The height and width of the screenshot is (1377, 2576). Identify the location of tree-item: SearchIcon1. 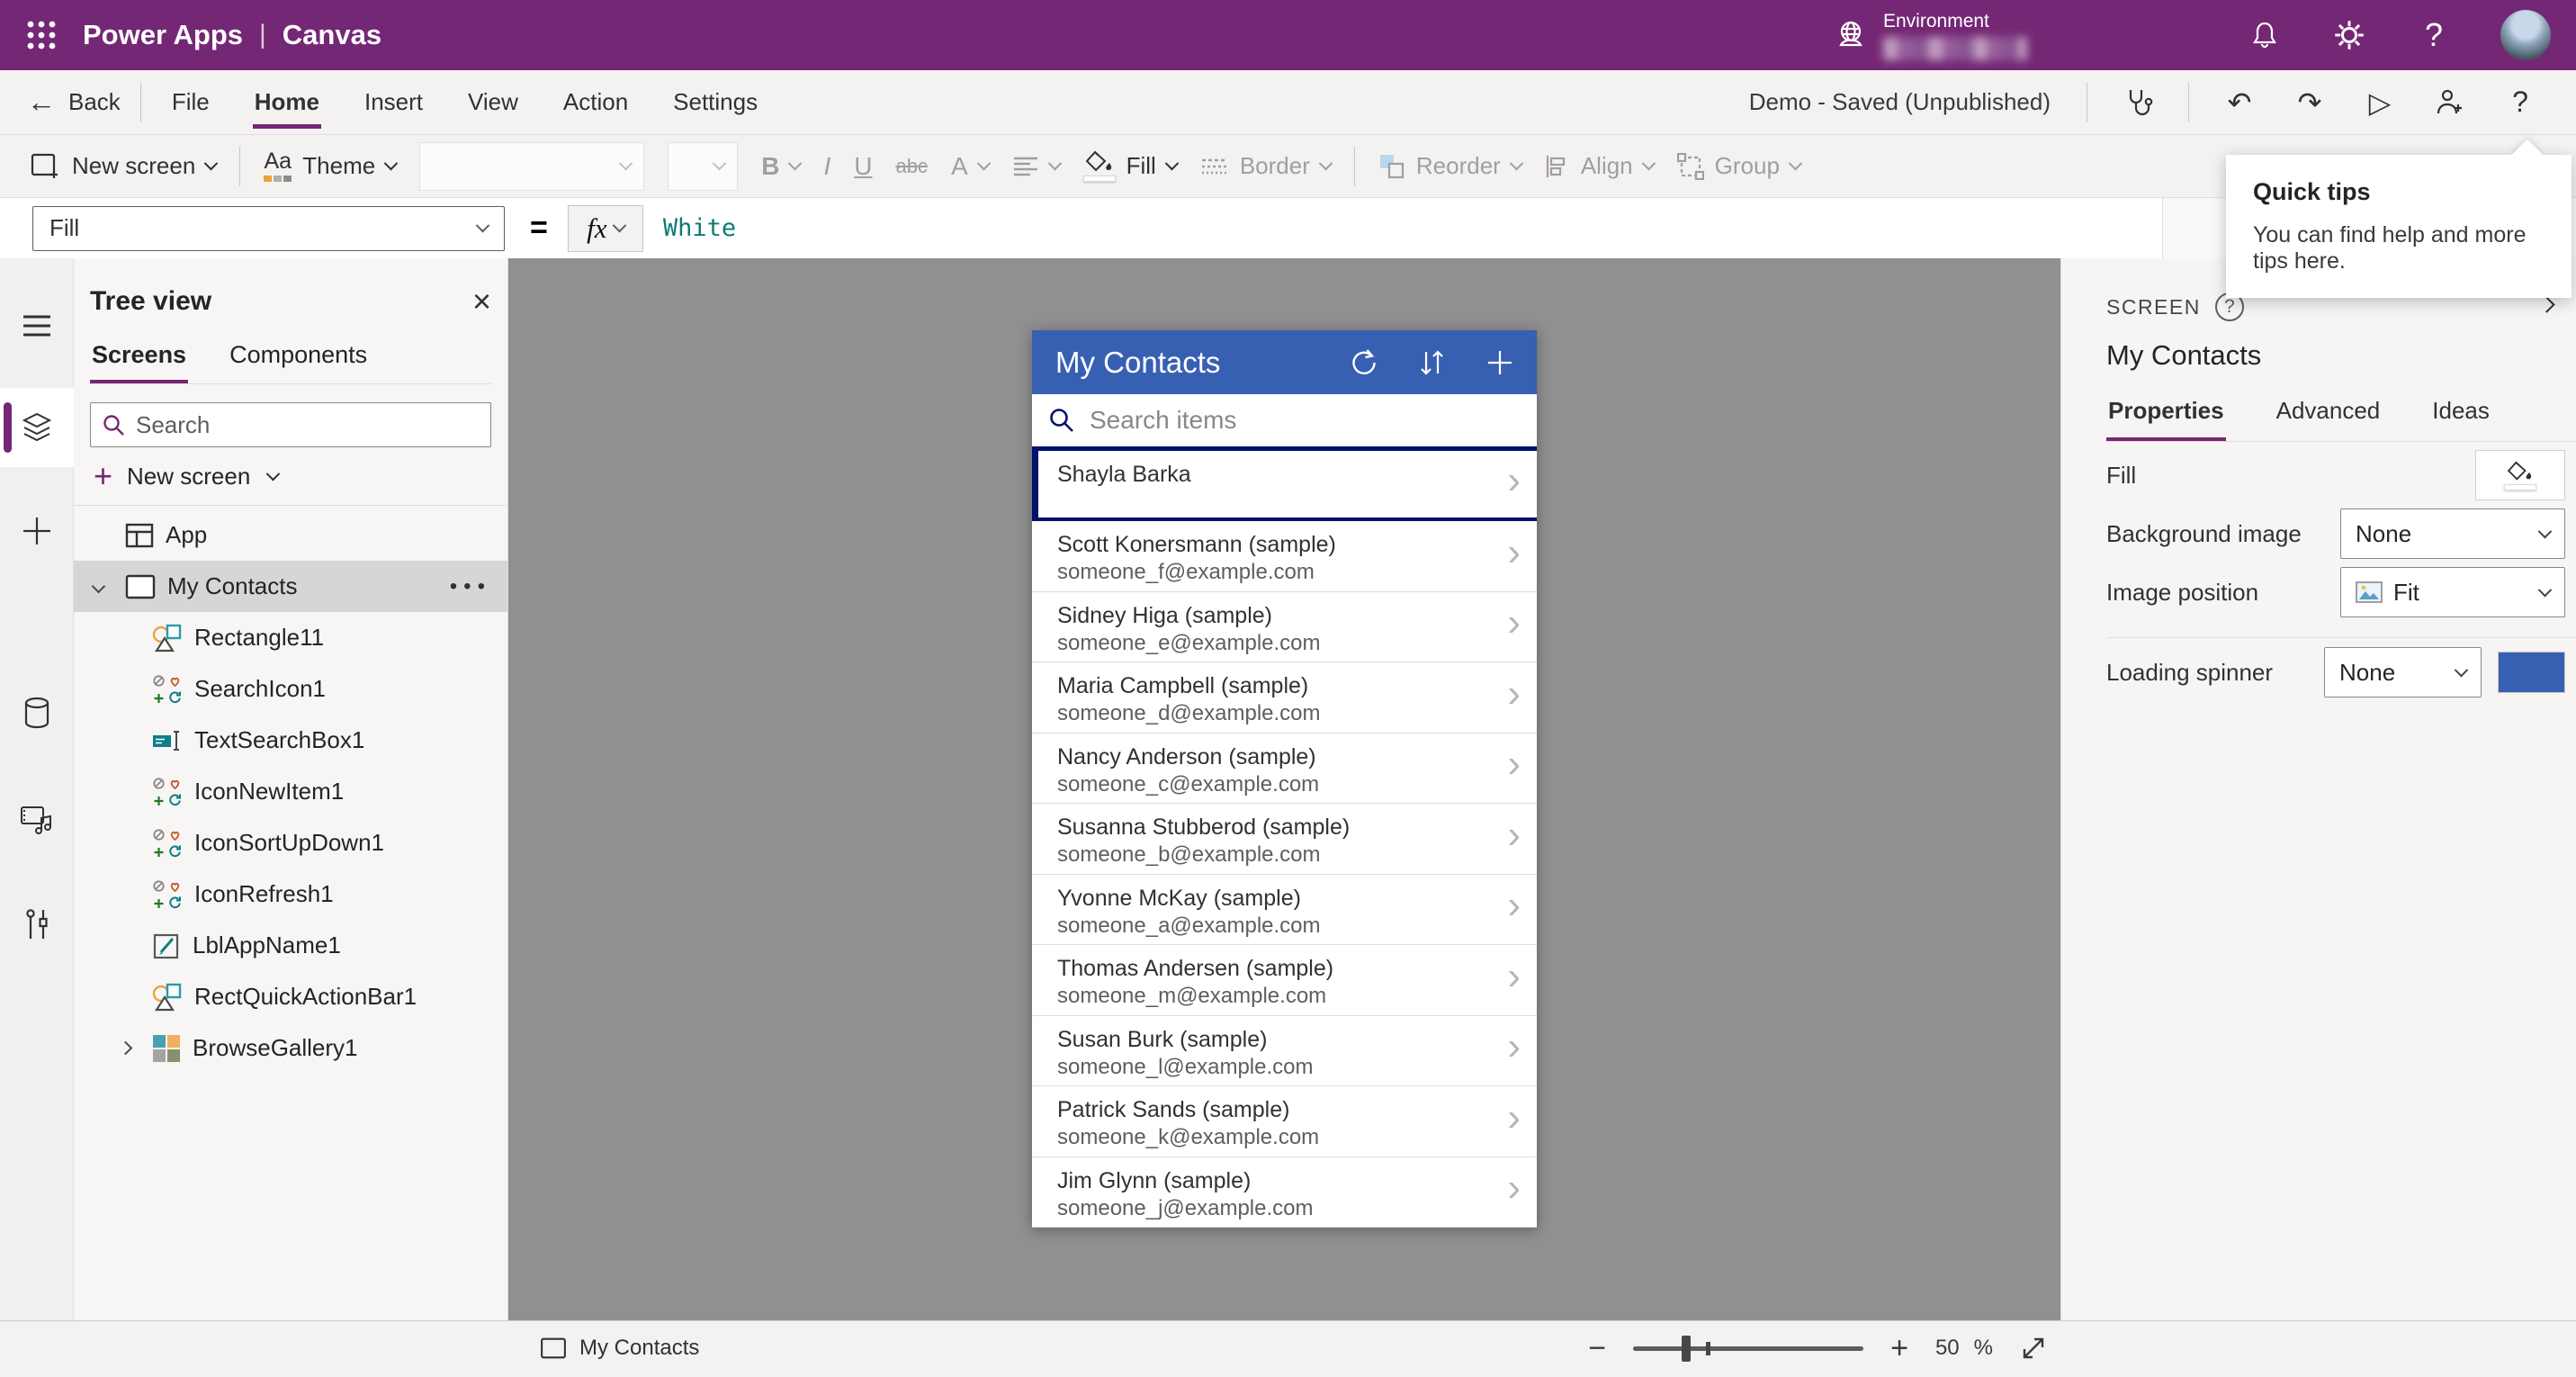
(291, 689).